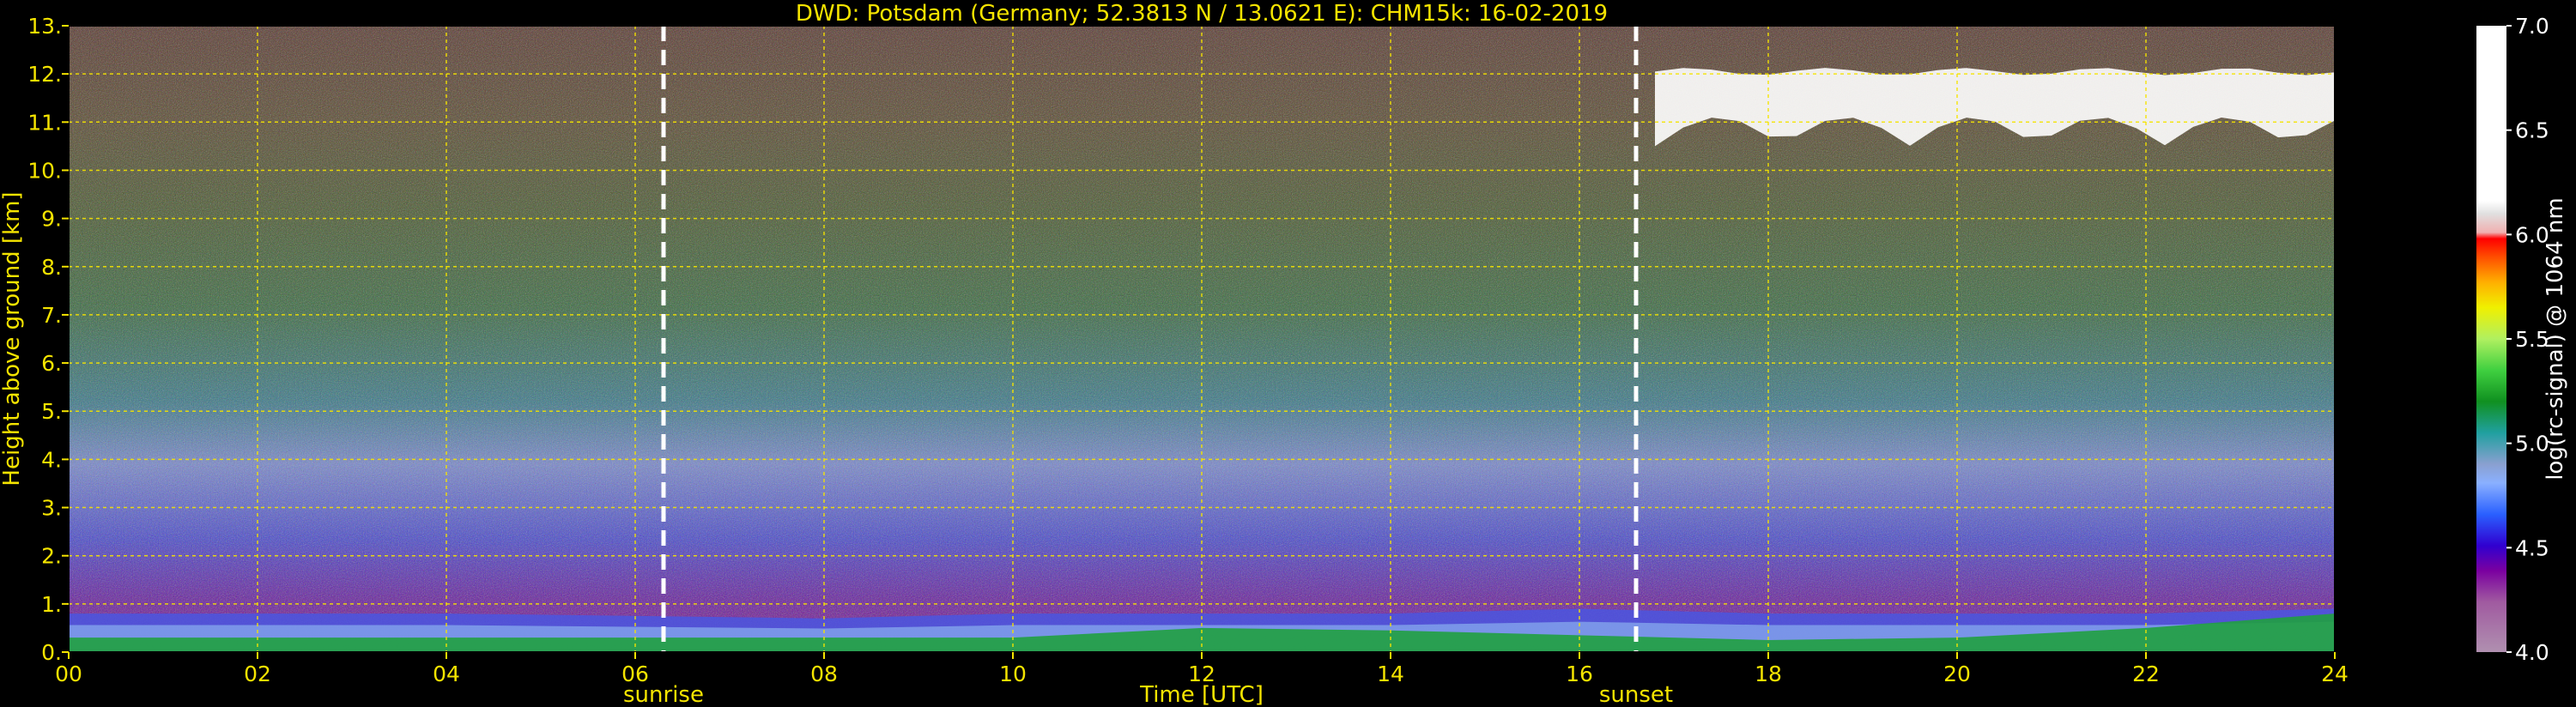  I want to click on colorbar-tick-label: 6.5, so click(2532, 130).